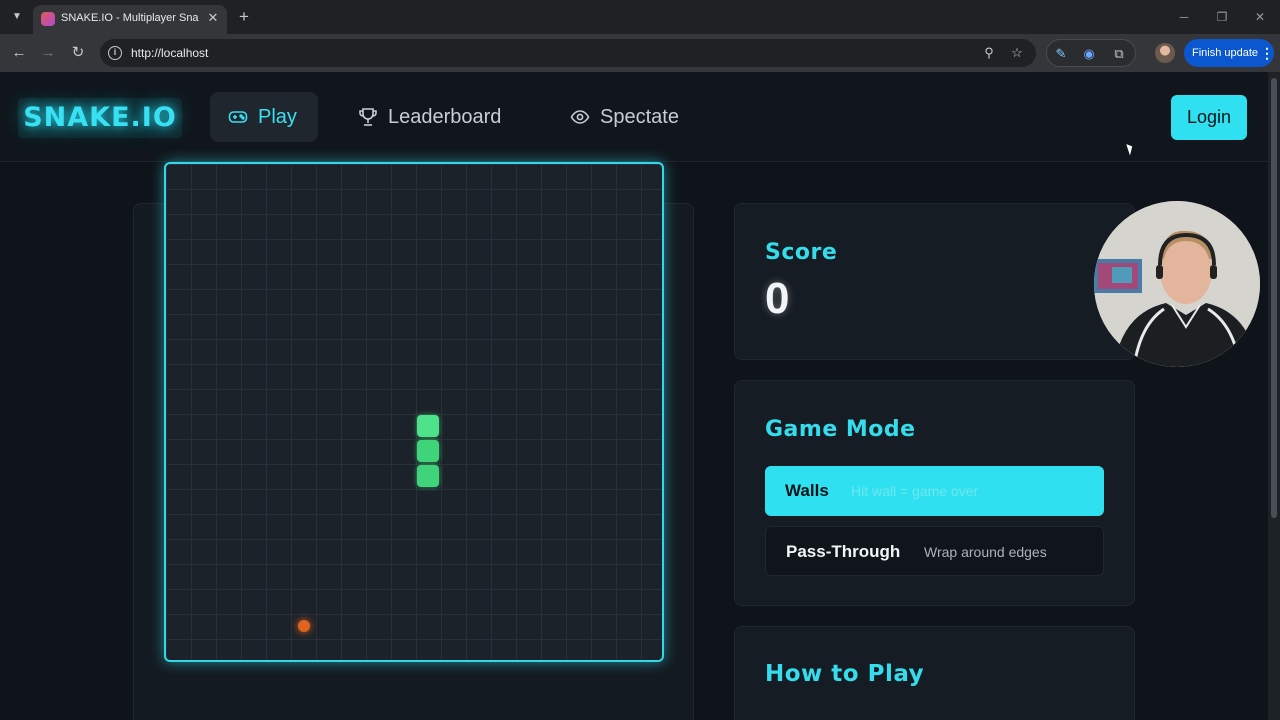 The width and height of the screenshot is (1280, 720). What do you see at coordinates (48, 53) in the screenshot?
I see `forward-icon: →` at bounding box center [48, 53].